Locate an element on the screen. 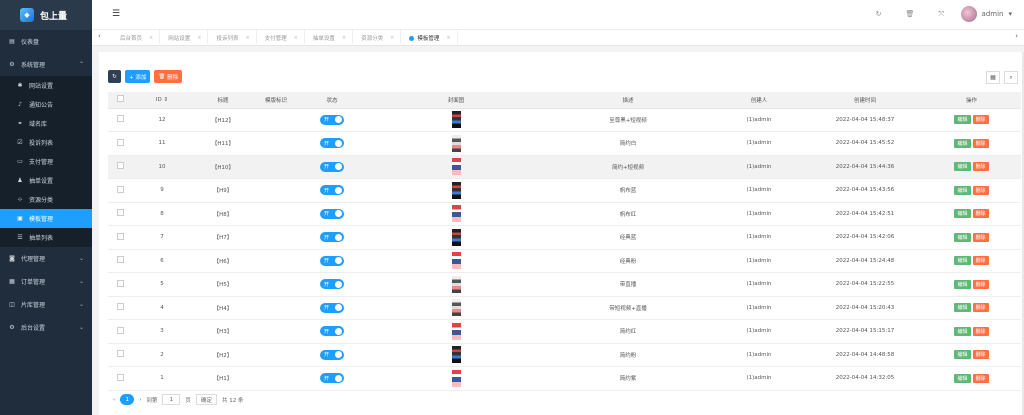 The height and width of the screenshot is (415, 1024). add-button: + 添加 is located at coordinates (138, 76).